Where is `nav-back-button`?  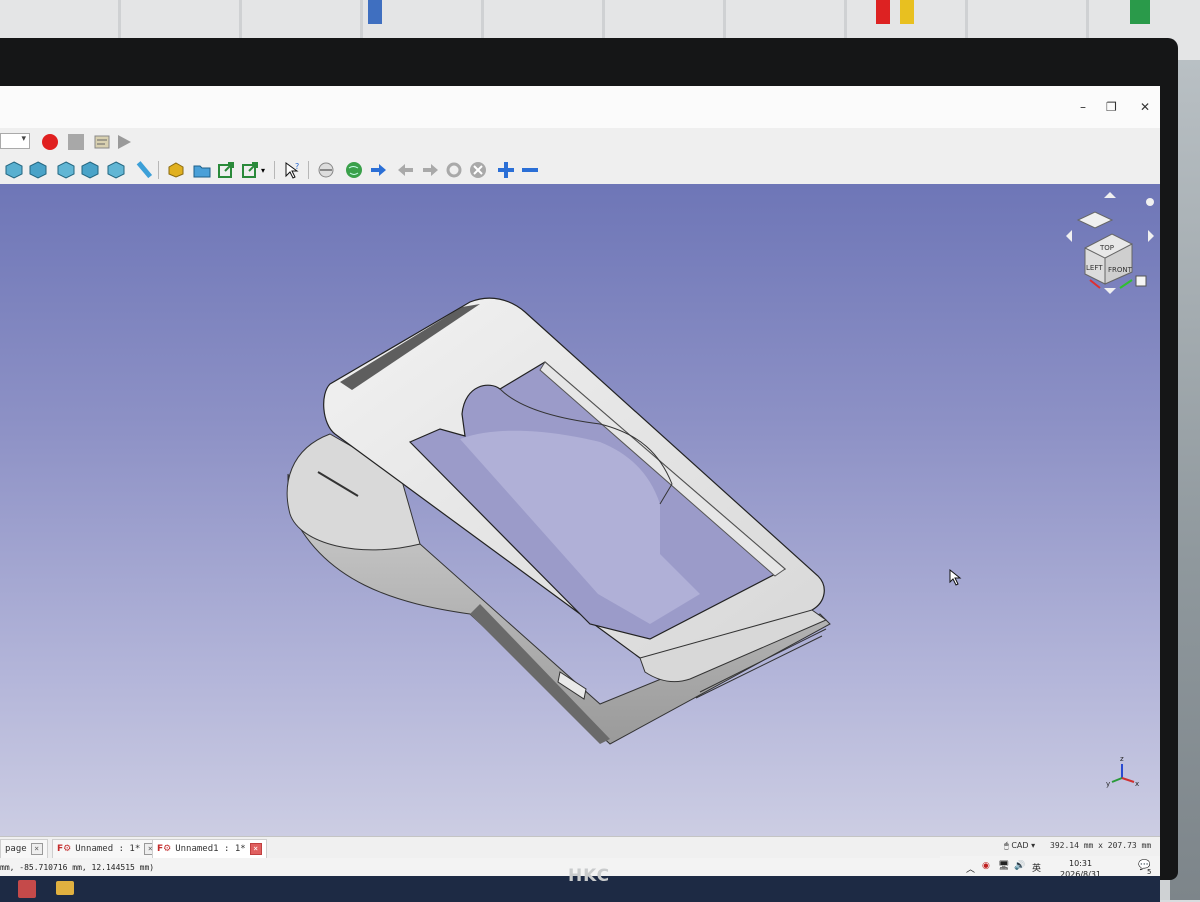 nav-back-button is located at coordinates (406, 170).